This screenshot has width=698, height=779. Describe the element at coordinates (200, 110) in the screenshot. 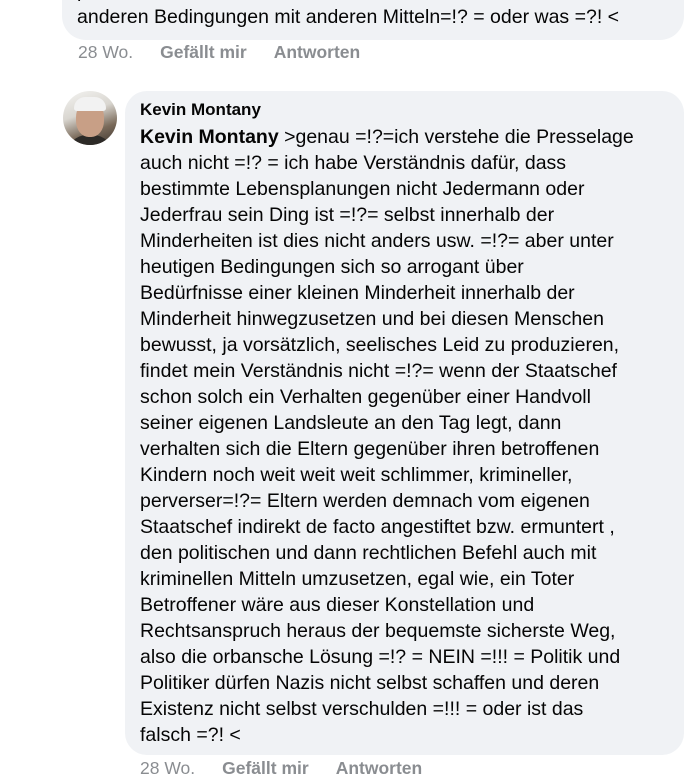

I see `comment-author: Kevin Montany` at that location.